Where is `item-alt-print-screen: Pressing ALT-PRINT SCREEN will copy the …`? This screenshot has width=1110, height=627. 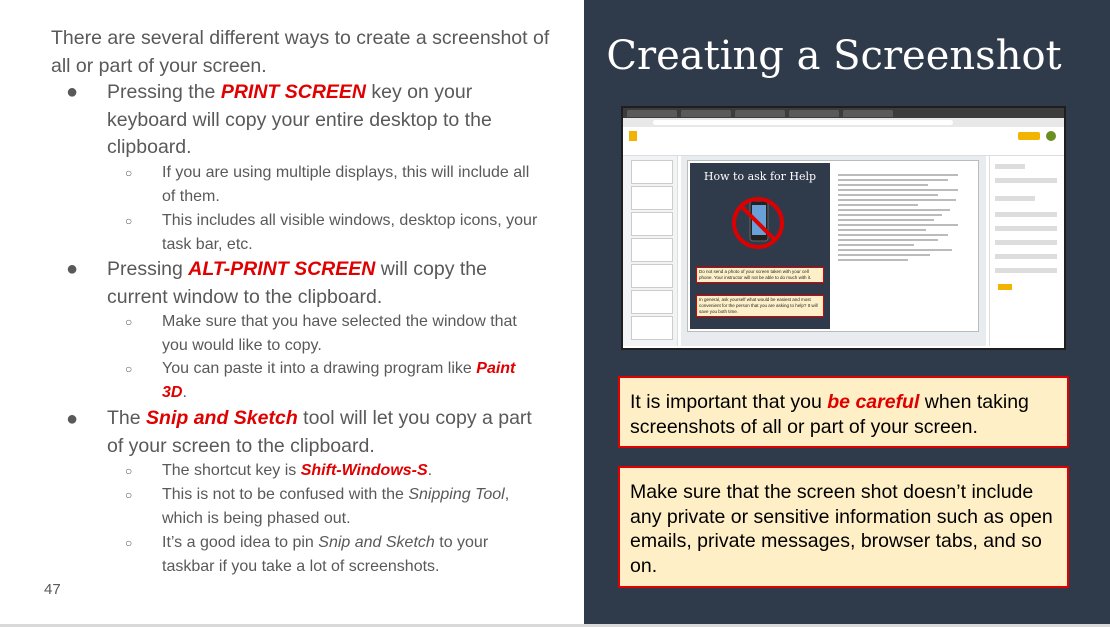 item-alt-print-screen: Pressing ALT-PRINT SCREEN will copy the … is located at coordinates (327, 283).